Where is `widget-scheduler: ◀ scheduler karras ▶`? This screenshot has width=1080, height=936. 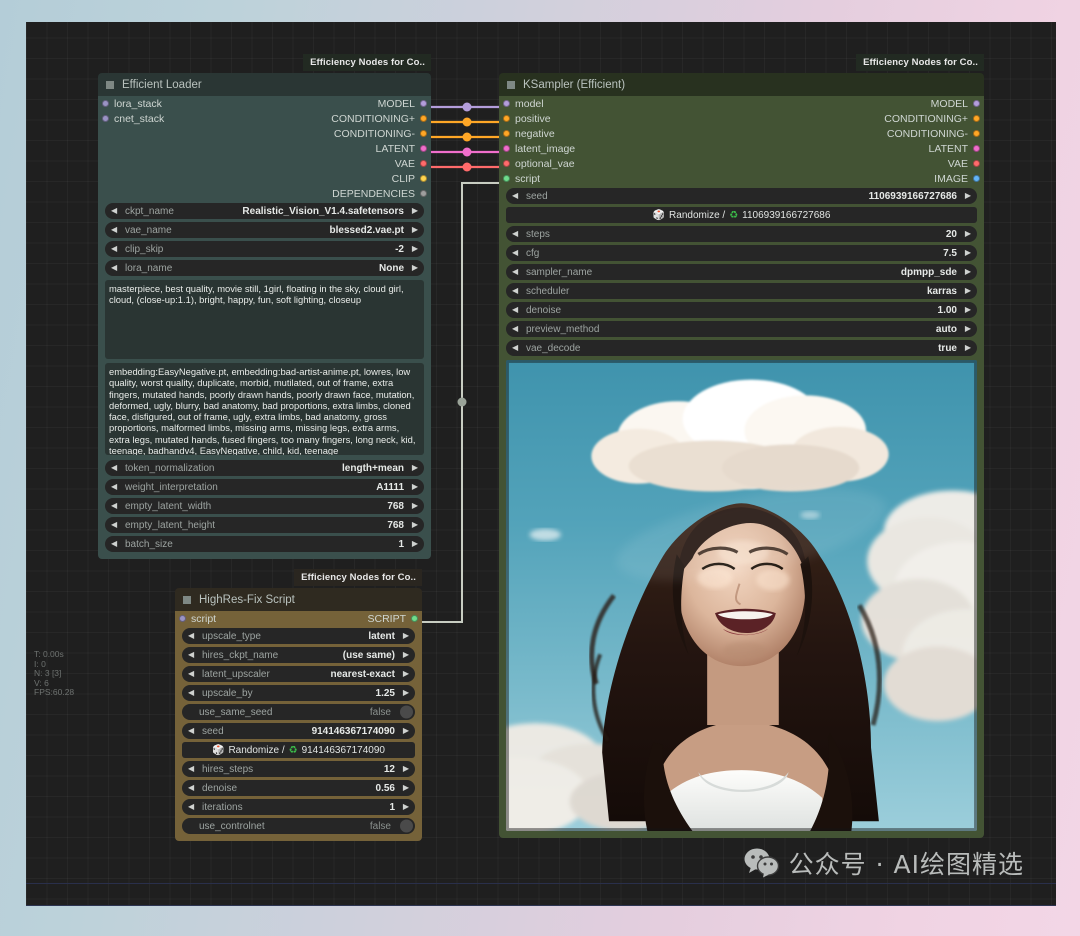 widget-scheduler: ◀ scheduler karras ▶ is located at coordinates (741, 291).